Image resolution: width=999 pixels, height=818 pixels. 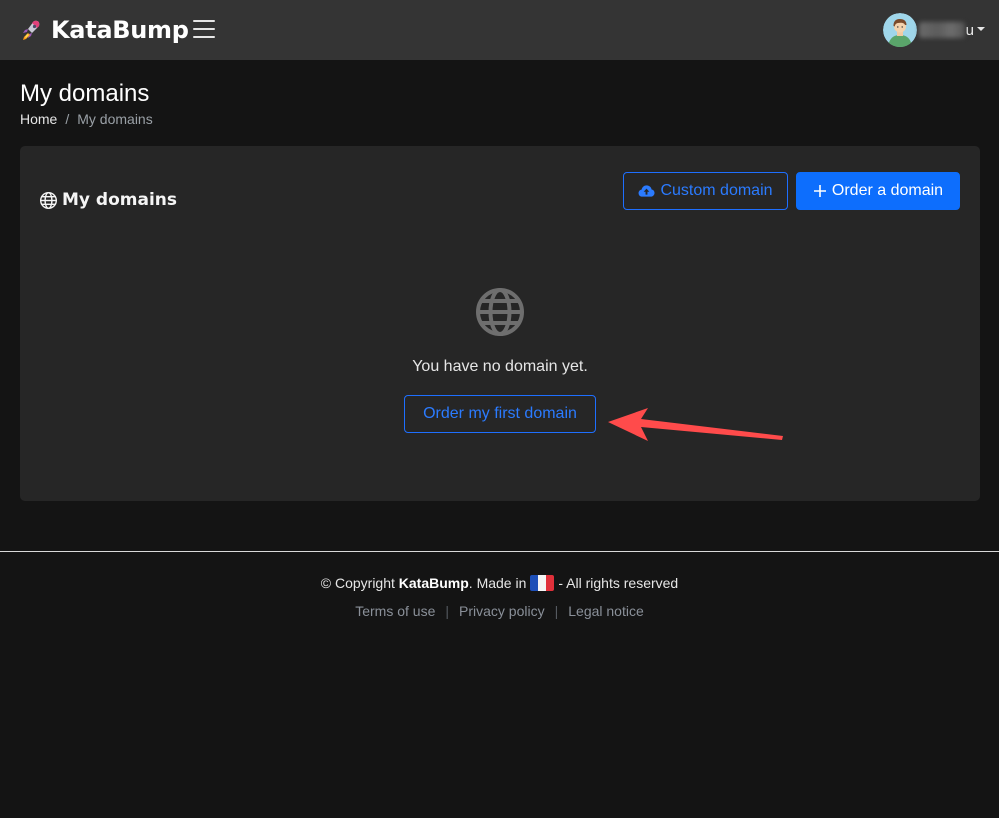 I want to click on custom-domain-button: Custom domain, so click(x=705, y=191).